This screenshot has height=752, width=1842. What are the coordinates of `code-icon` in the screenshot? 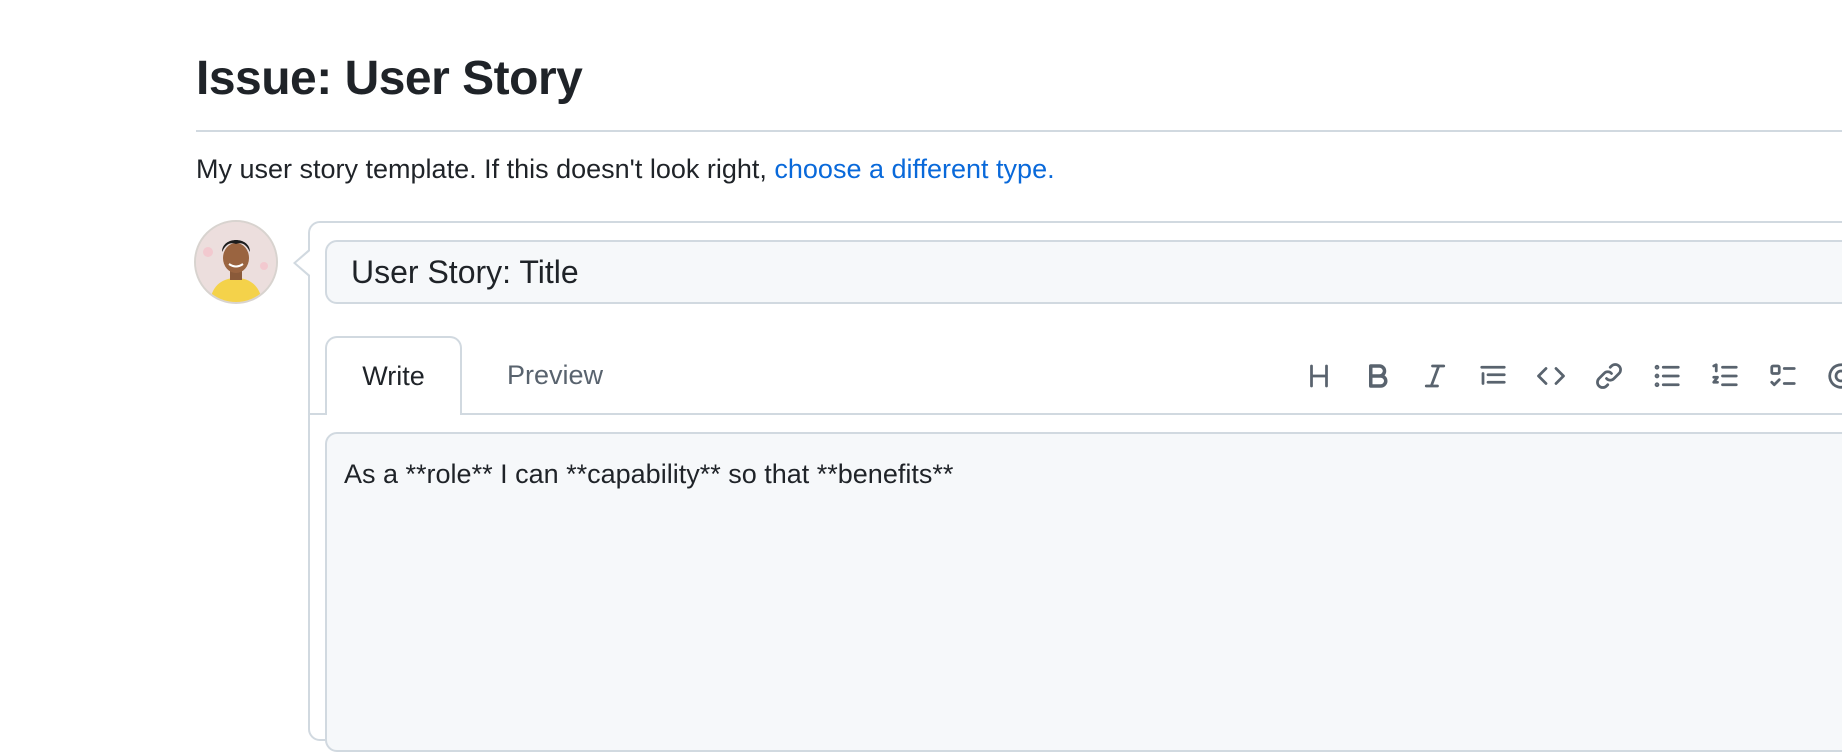 It's located at (1551, 376).